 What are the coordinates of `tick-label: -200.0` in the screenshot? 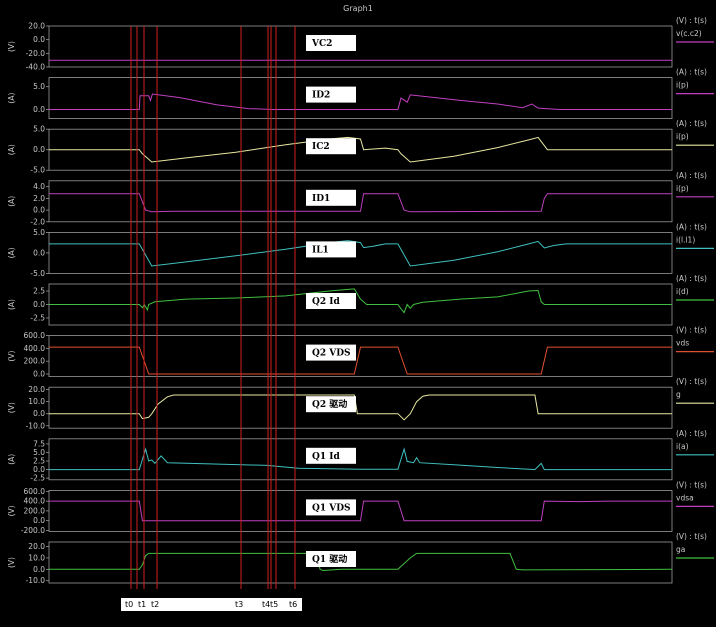 It's located at (33, 530).